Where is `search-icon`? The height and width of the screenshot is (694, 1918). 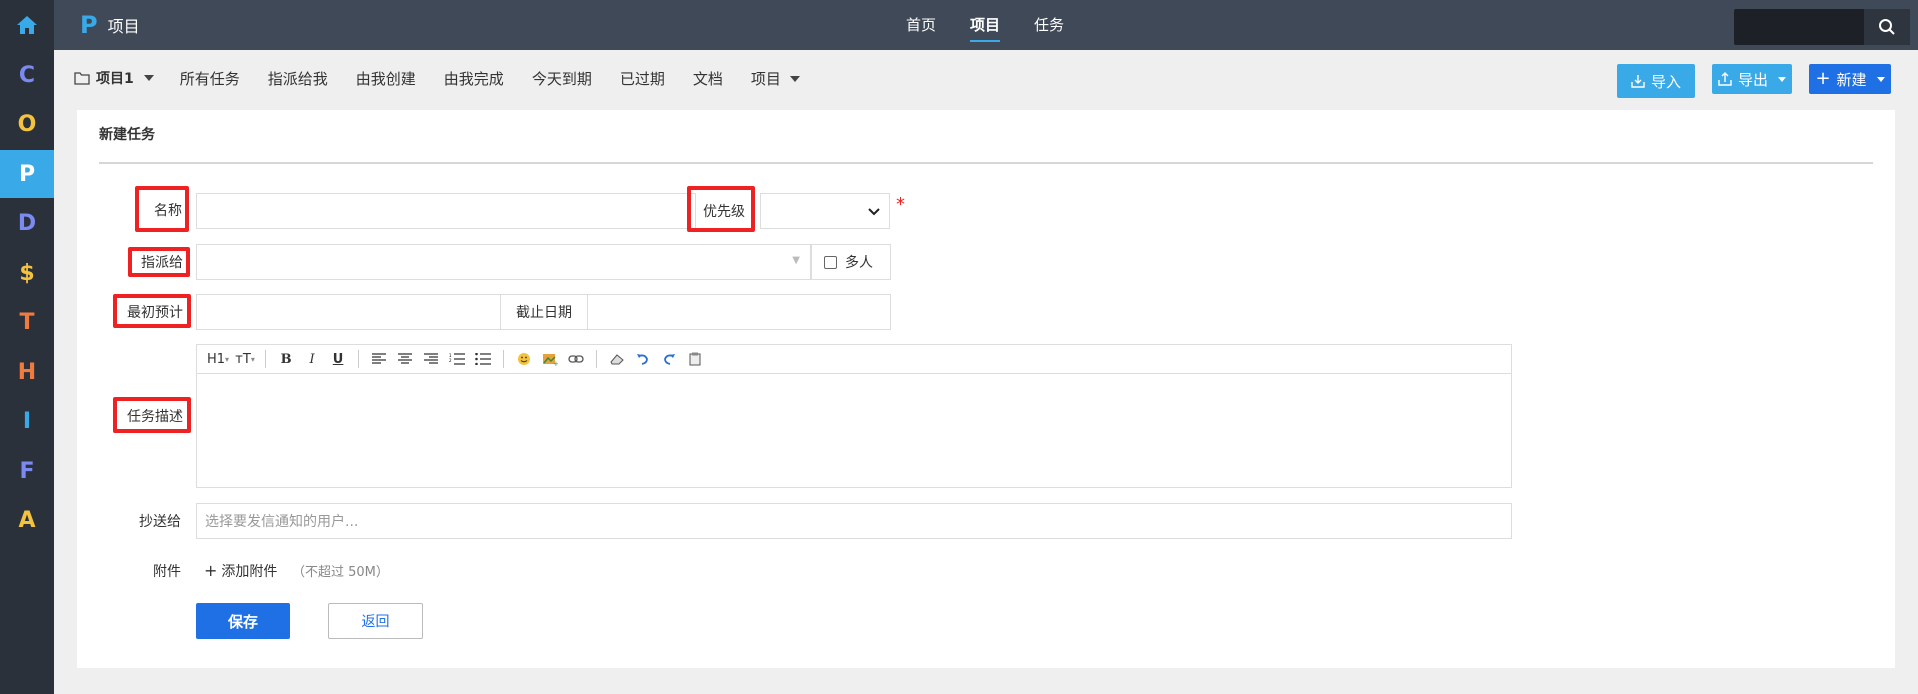 search-icon is located at coordinates (1887, 27).